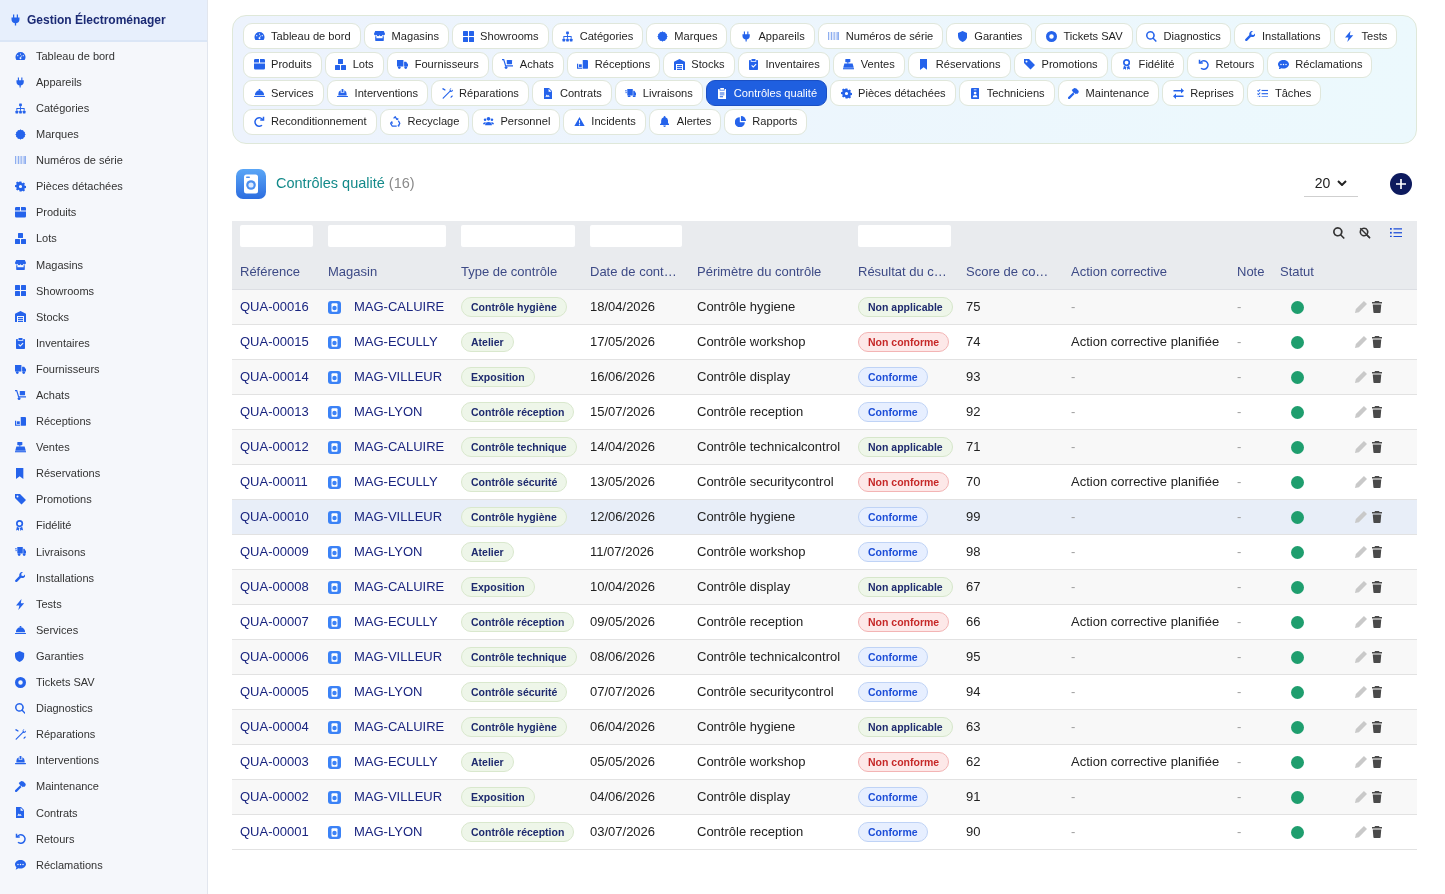 This screenshot has width=1445, height=894. What do you see at coordinates (103, 812) in the screenshot?
I see `sidebar-link: Contrats` at bounding box center [103, 812].